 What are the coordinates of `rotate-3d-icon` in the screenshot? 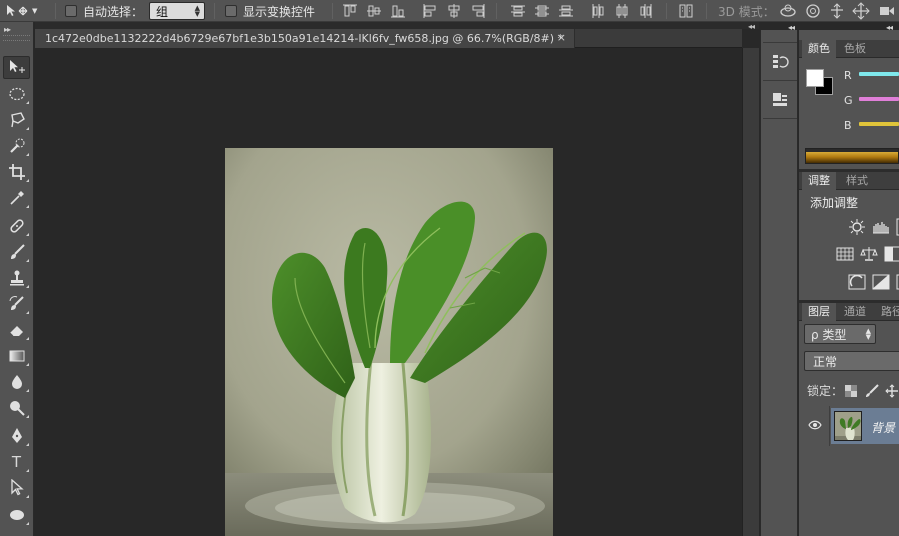 It's located at (788, 11).